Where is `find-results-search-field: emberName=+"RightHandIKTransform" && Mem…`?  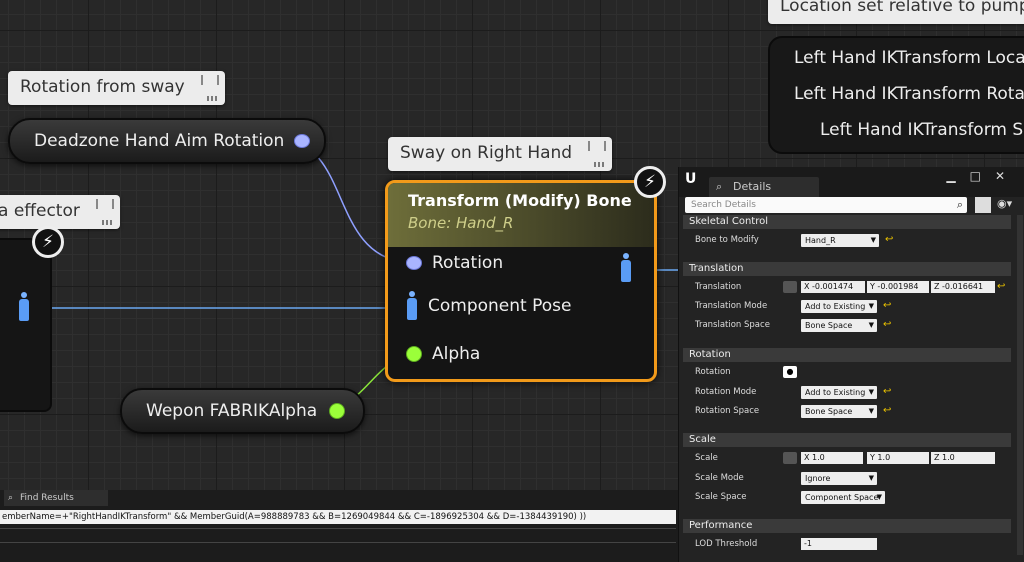
find-results-search-field: emberName=+"RightHandIKTransform" && Mem… is located at coordinates (338, 517).